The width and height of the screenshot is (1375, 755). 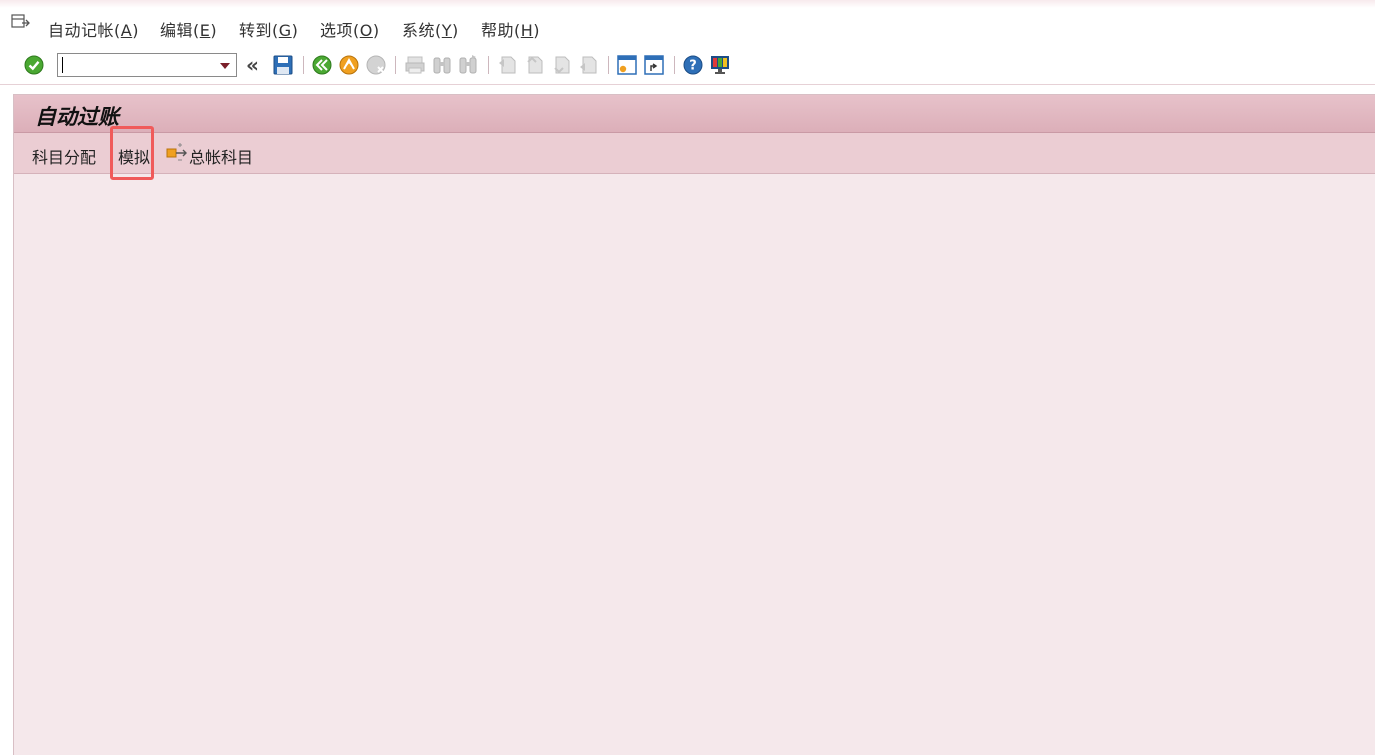 What do you see at coordinates (562, 65) in the screenshot?
I see `next-page-icon` at bounding box center [562, 65].